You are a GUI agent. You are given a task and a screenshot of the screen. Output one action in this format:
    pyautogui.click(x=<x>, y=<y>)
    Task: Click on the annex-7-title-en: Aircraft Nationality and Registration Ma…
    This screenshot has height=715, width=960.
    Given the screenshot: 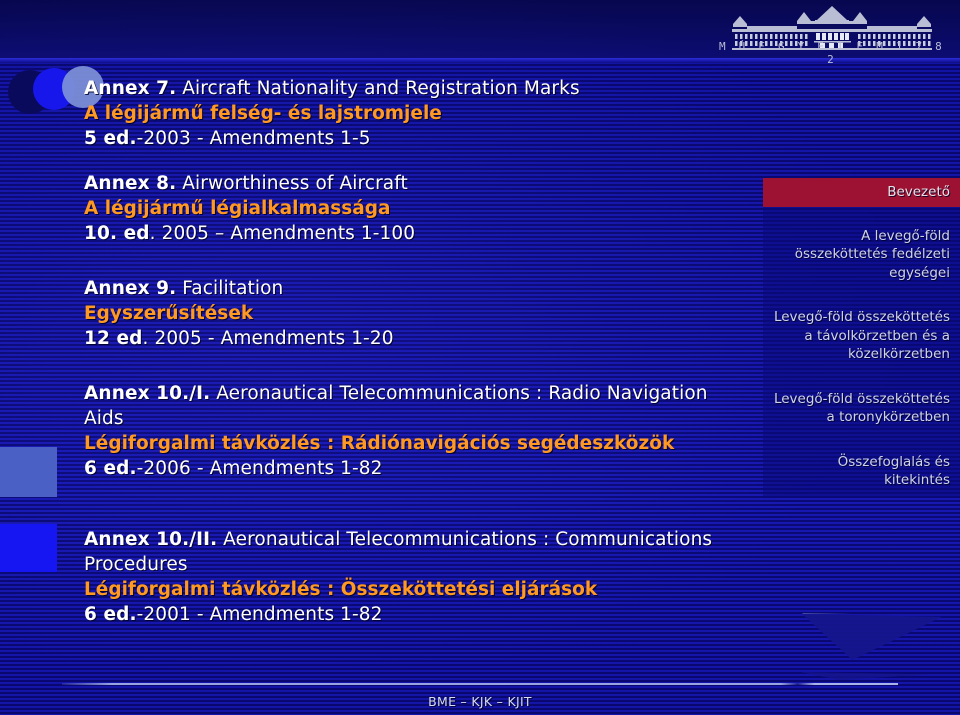 What is the action you would take?
    pyautogui.click(x=378, y=88)
    